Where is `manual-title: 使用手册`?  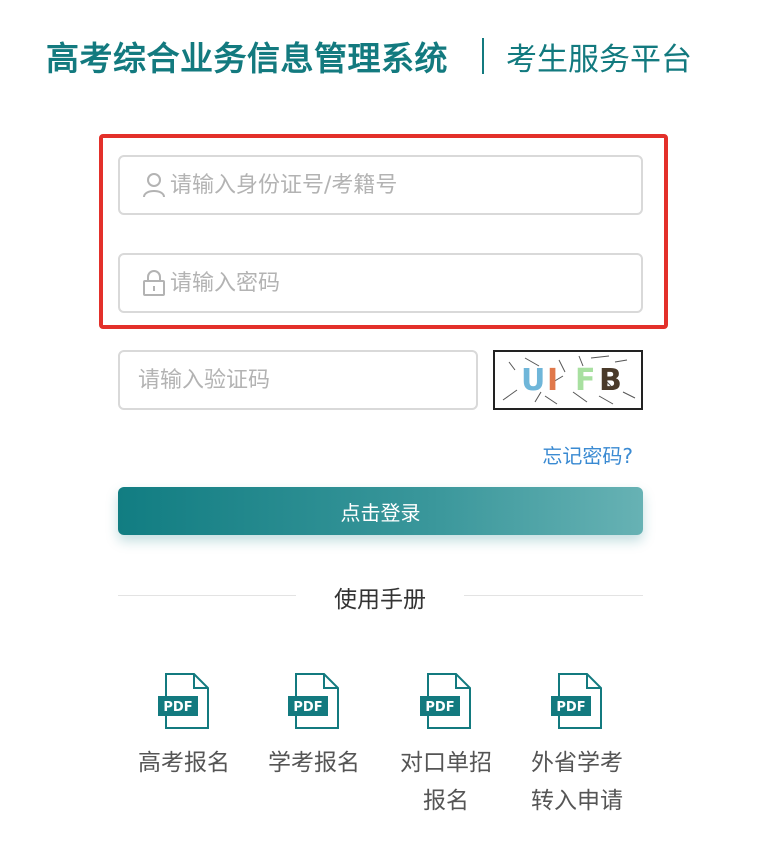
manual-title: 使用手册 is located at coordinates (380, 600).